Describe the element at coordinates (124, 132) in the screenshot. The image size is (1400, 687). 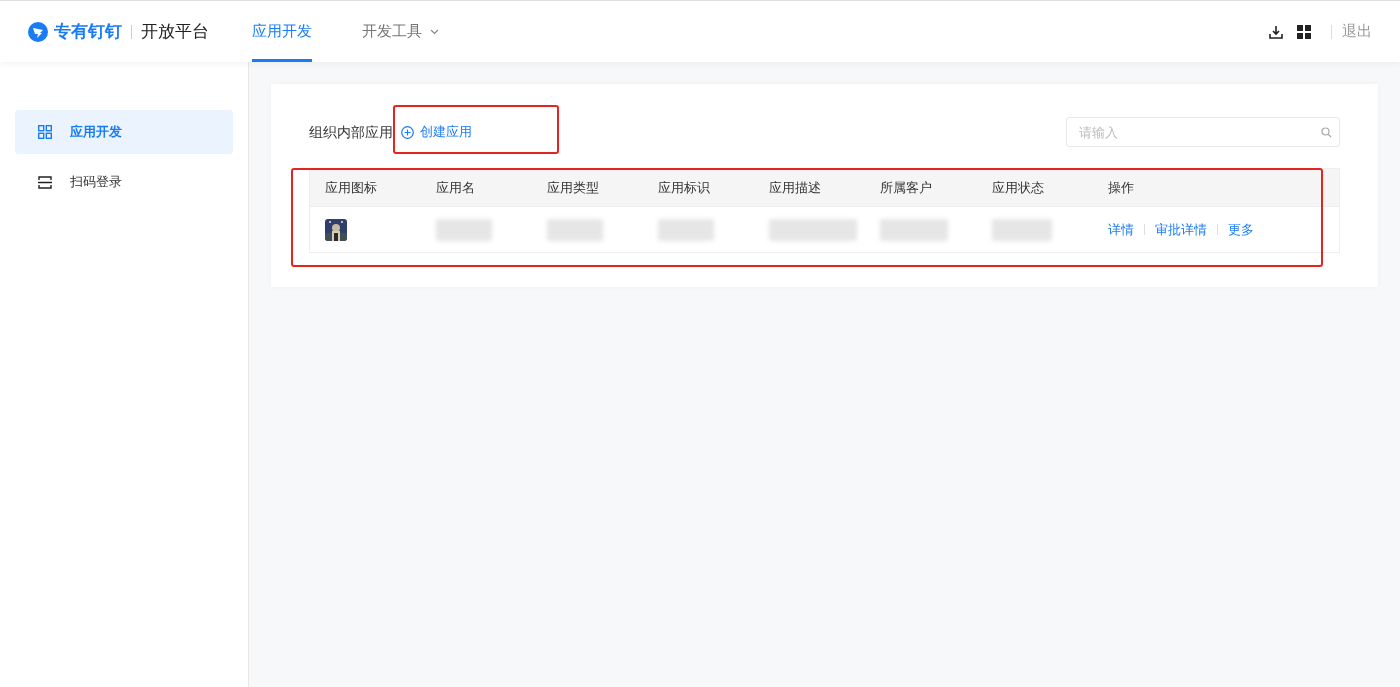
I see `sidebar-item: 应用开发` at that location.